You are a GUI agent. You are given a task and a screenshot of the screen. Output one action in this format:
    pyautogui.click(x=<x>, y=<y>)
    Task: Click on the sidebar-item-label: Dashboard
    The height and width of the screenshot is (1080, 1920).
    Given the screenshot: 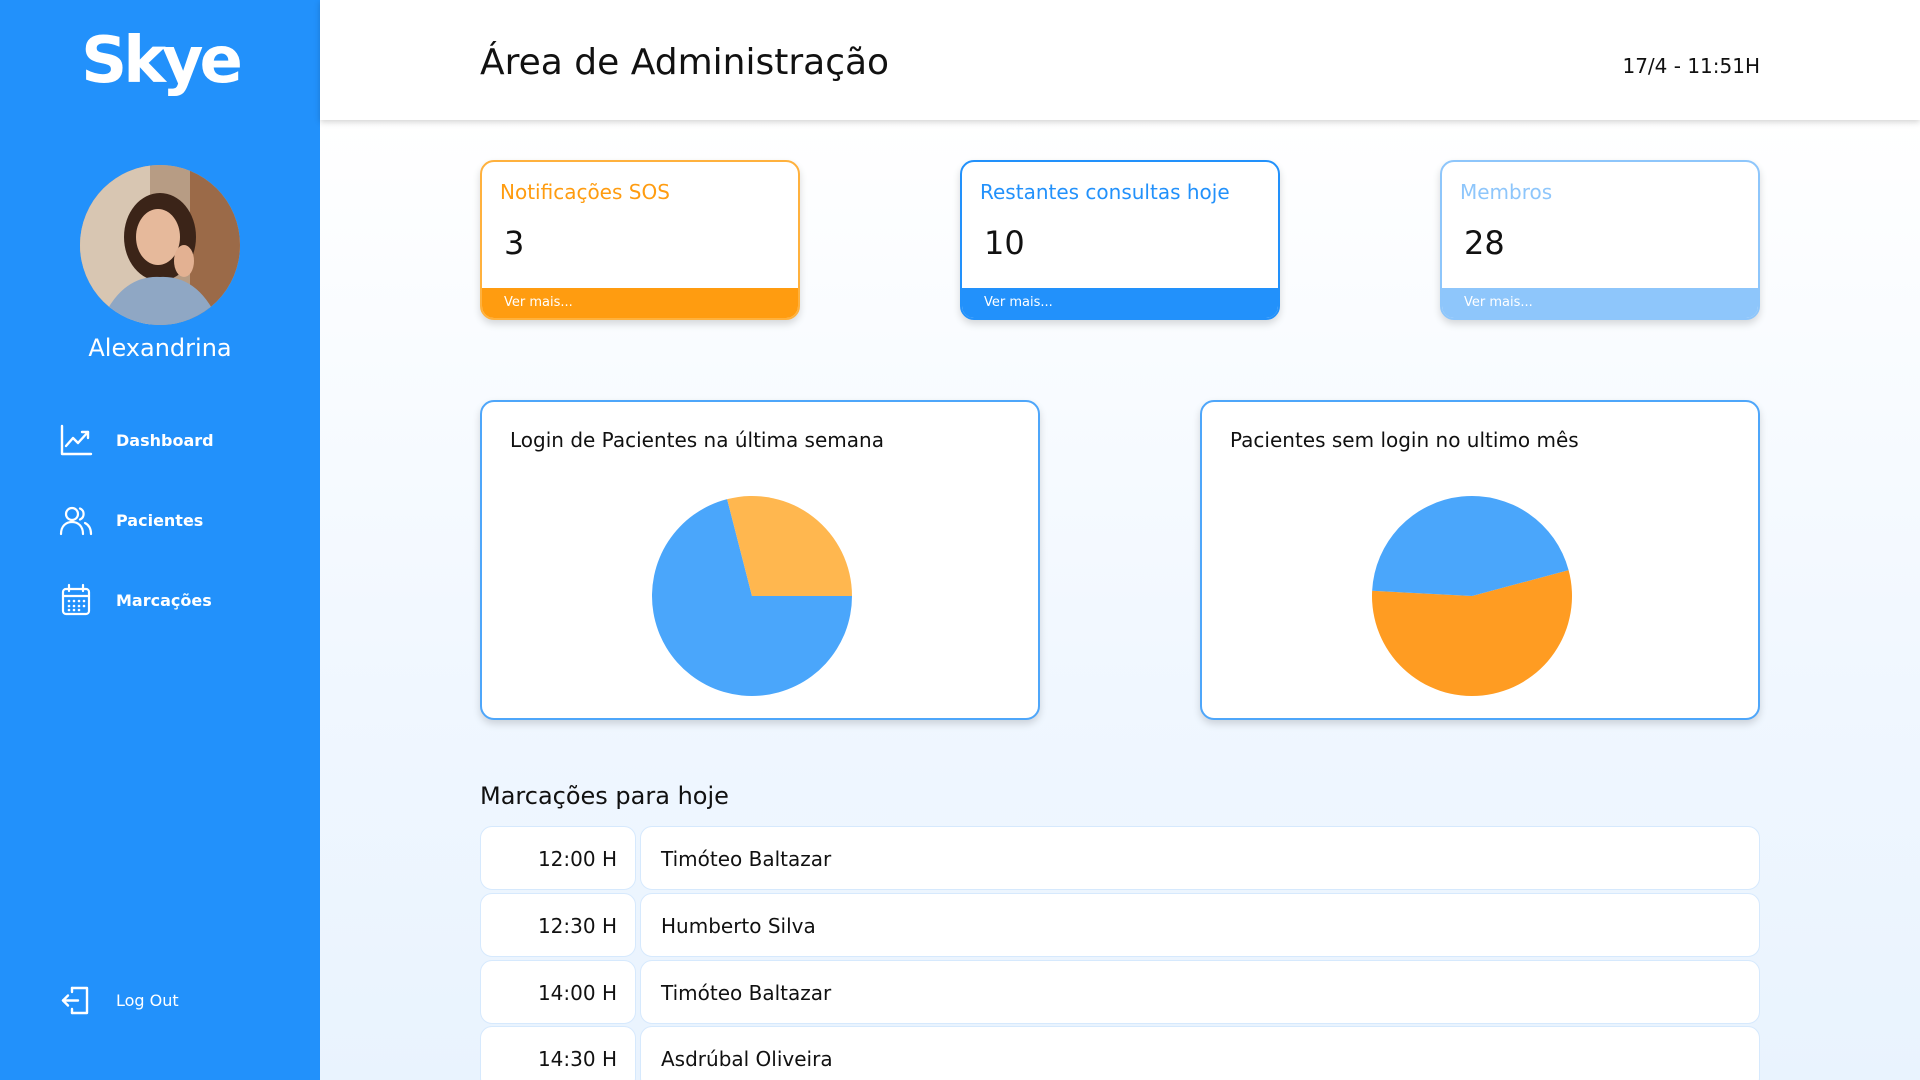 What is the action you would take?
    pyautogui.click(x=165, y=440)
    